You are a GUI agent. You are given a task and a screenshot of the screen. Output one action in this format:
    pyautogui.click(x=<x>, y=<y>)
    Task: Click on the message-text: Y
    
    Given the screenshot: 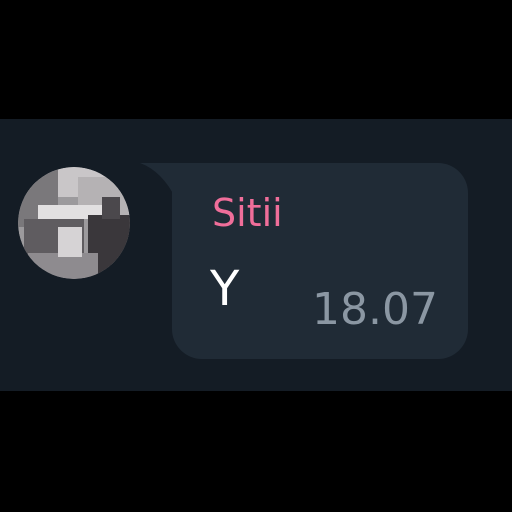 What is the action you would take?
    pyautogui.click(x=225, y=289)
    